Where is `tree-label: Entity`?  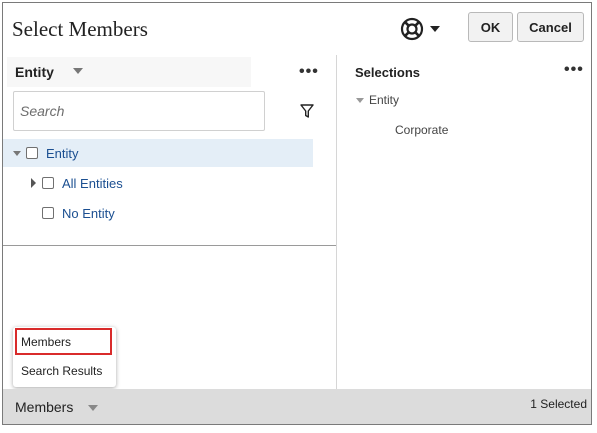 tree-label: Entity is located at coordinates (62, 153).